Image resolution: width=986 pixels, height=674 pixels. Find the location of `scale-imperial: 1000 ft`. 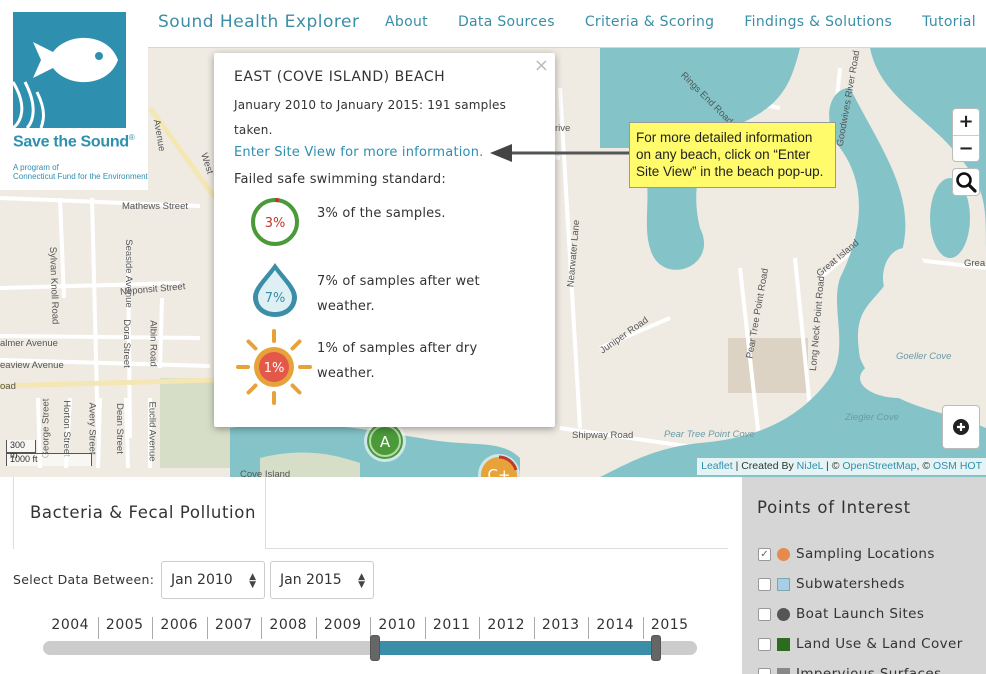

scale-imperial: 1000 ft is located at coordinates (49, 459).